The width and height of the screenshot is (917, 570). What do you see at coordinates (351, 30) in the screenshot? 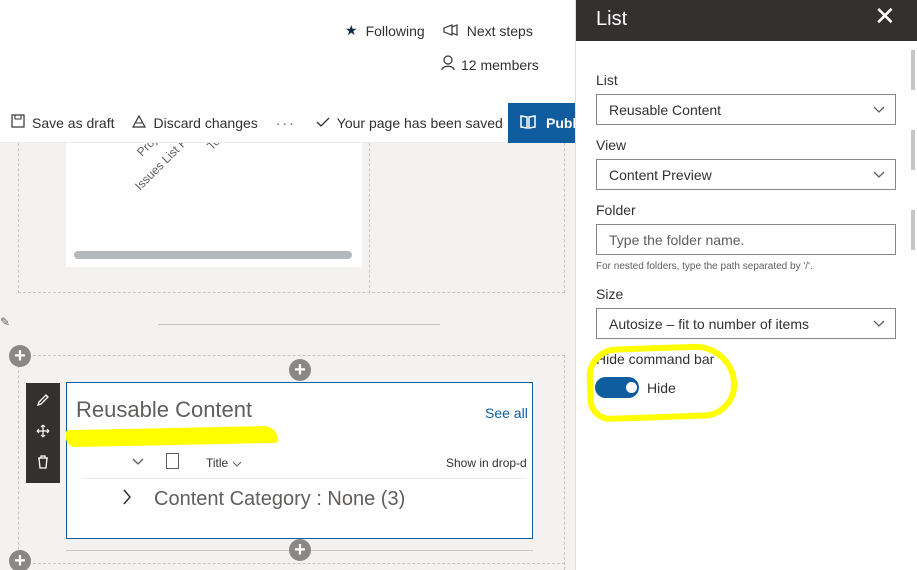
I see `star-icon: ★` at bounding box center [351, 30].